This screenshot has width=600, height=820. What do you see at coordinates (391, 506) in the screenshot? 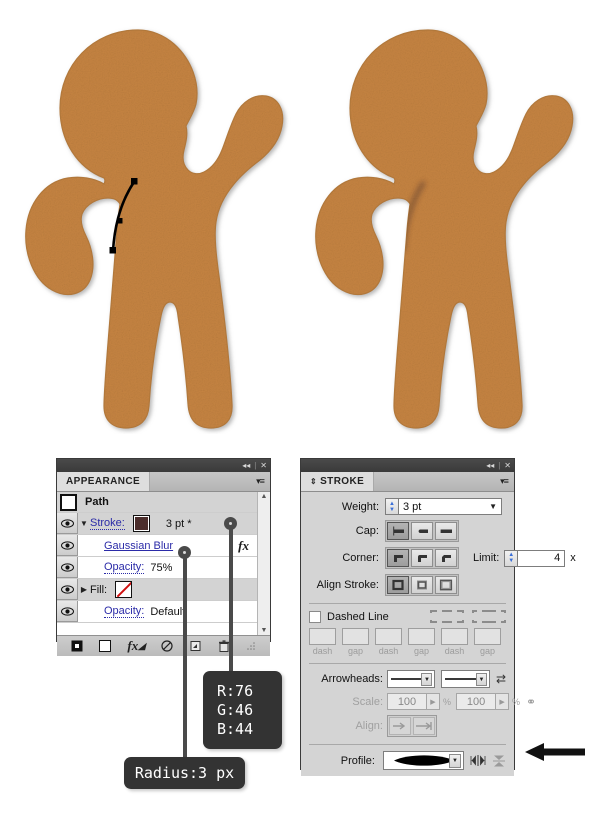
I see `weight-stepper: ▲ ▼` at bounding box center [391, 506].